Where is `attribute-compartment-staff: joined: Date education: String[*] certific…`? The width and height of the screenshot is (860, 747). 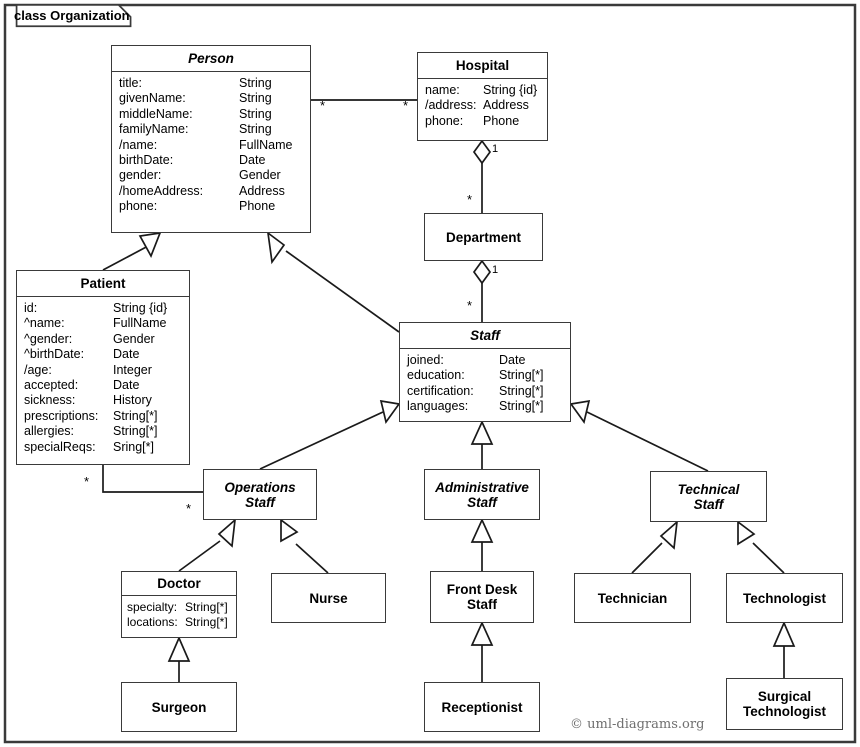 attribute-compartment-staff: joined: Date education: String[*] certific… is located at coordinates (485, 384).